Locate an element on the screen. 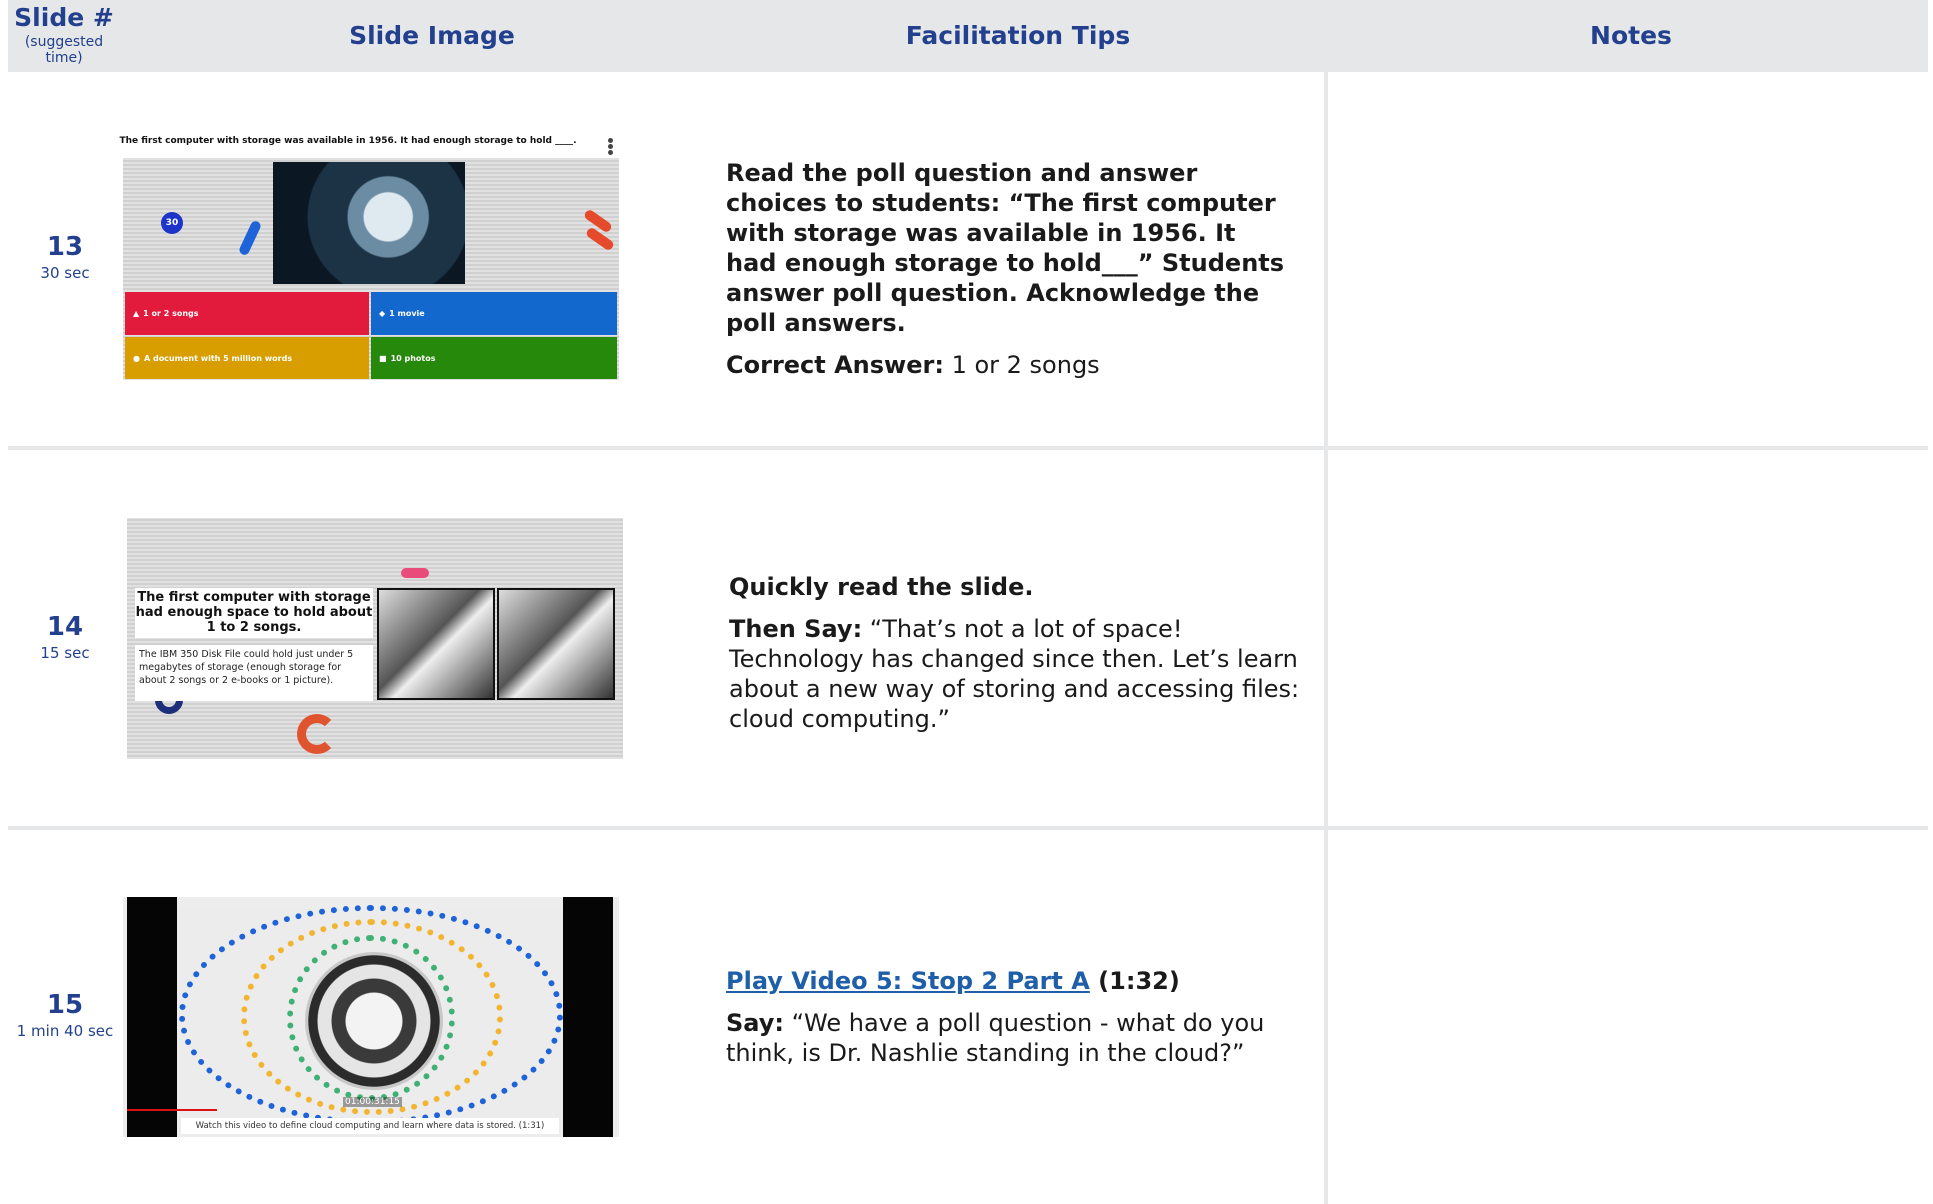 This screenshot has width=1933, height=1204. slide-number-14: 14 15 sec is located at coordinates (65, 637).